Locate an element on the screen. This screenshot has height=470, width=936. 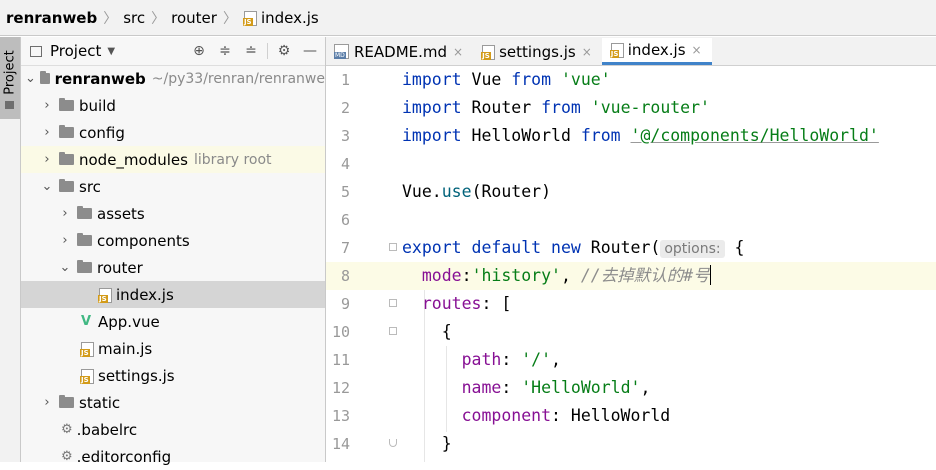
js-file-icon is located at coordinates (105, 295).